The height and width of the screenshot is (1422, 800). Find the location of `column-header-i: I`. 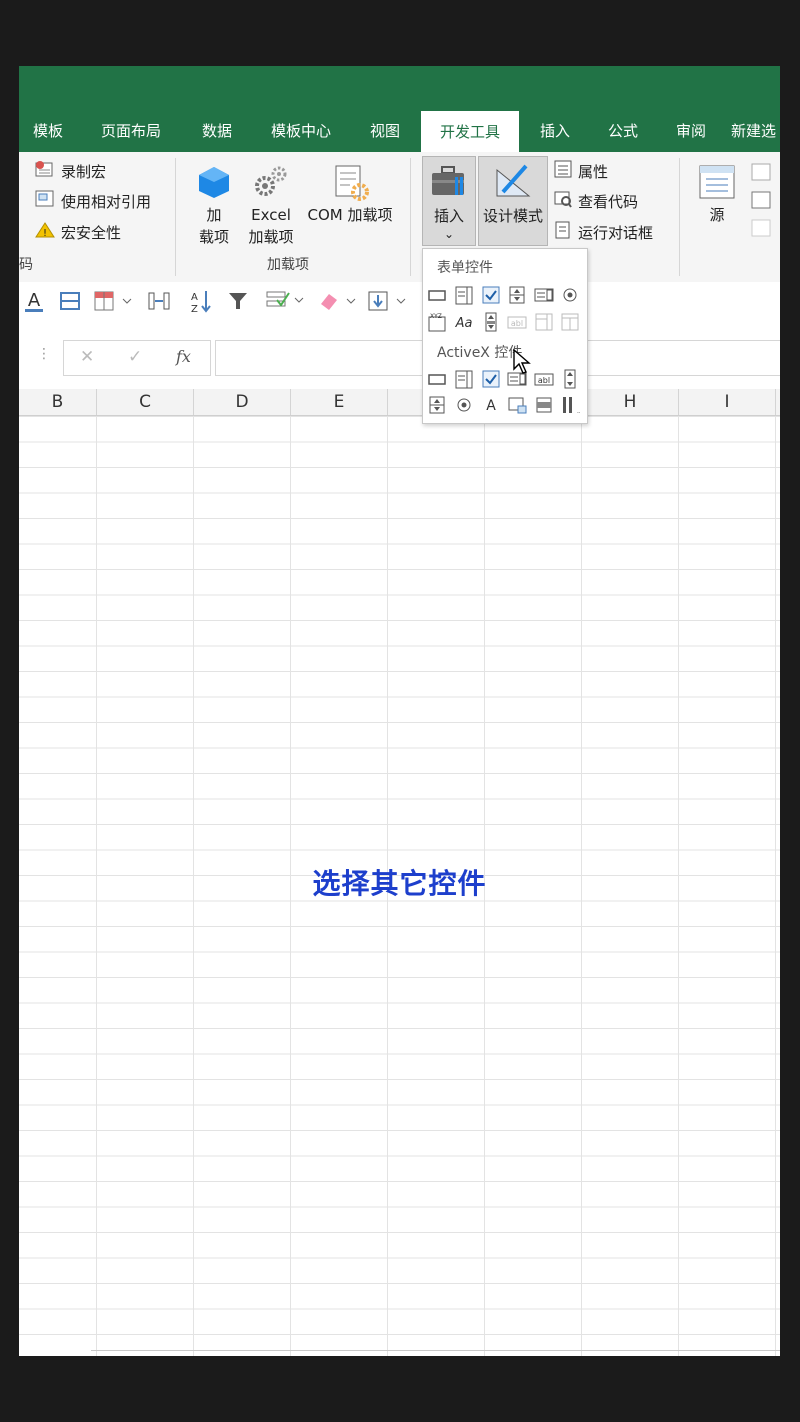

column-header-i: I is located at coordinates (727, 402).